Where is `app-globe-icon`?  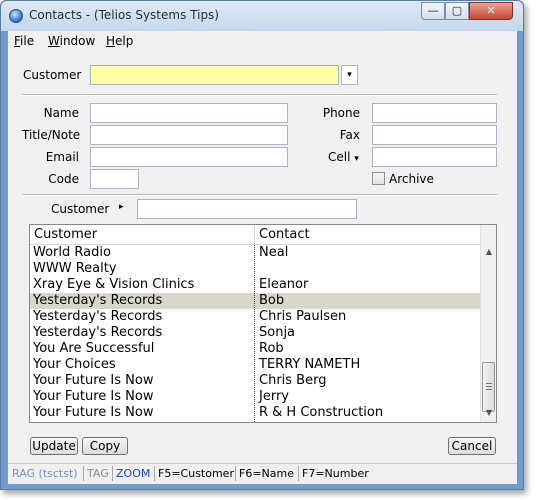
app-globe-icon is located at coordinates (16, 16).